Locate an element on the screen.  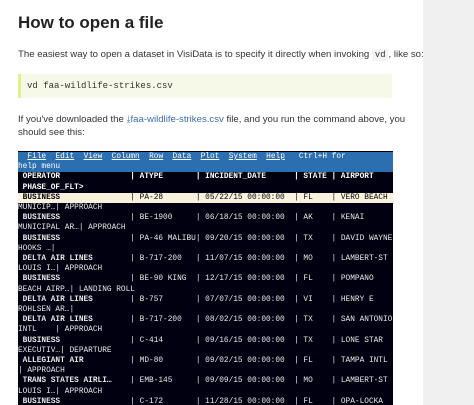
column-header-atype: | ATYPE is located at coordinates (163, 177).